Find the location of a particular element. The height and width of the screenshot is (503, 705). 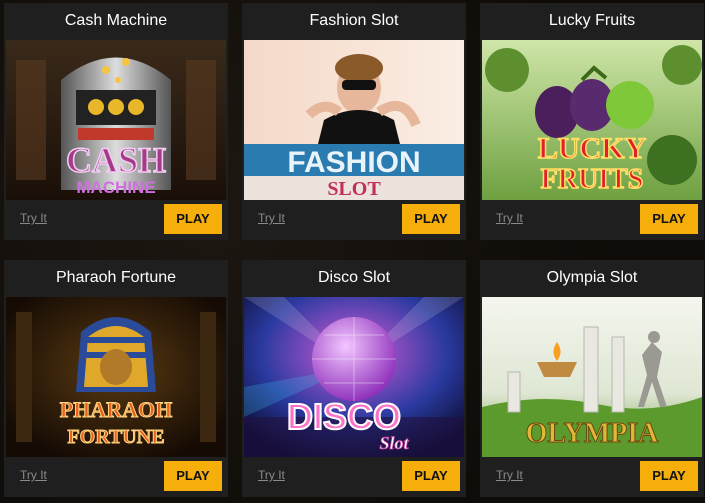

game-title: Olympia Slot is located at coordinates (592, 277).